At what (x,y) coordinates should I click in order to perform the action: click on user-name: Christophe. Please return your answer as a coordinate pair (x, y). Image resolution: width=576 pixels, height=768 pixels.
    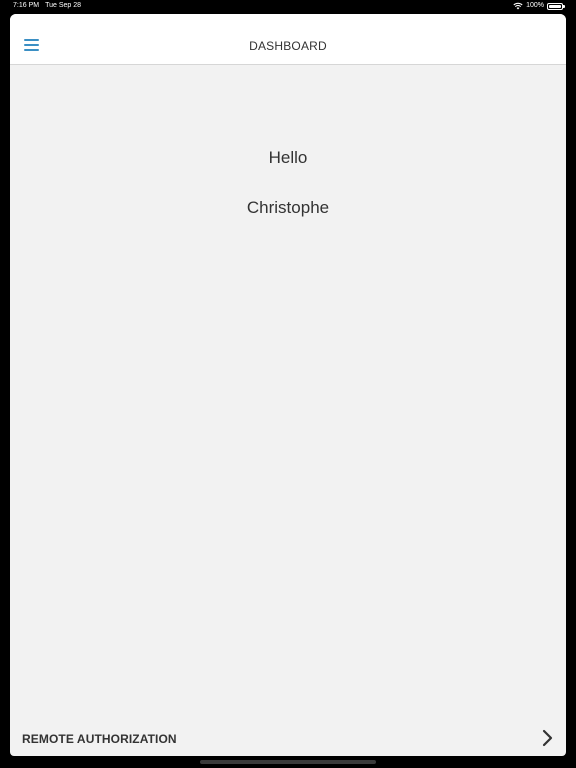
    Looking at the image, I should click on (288, 207).